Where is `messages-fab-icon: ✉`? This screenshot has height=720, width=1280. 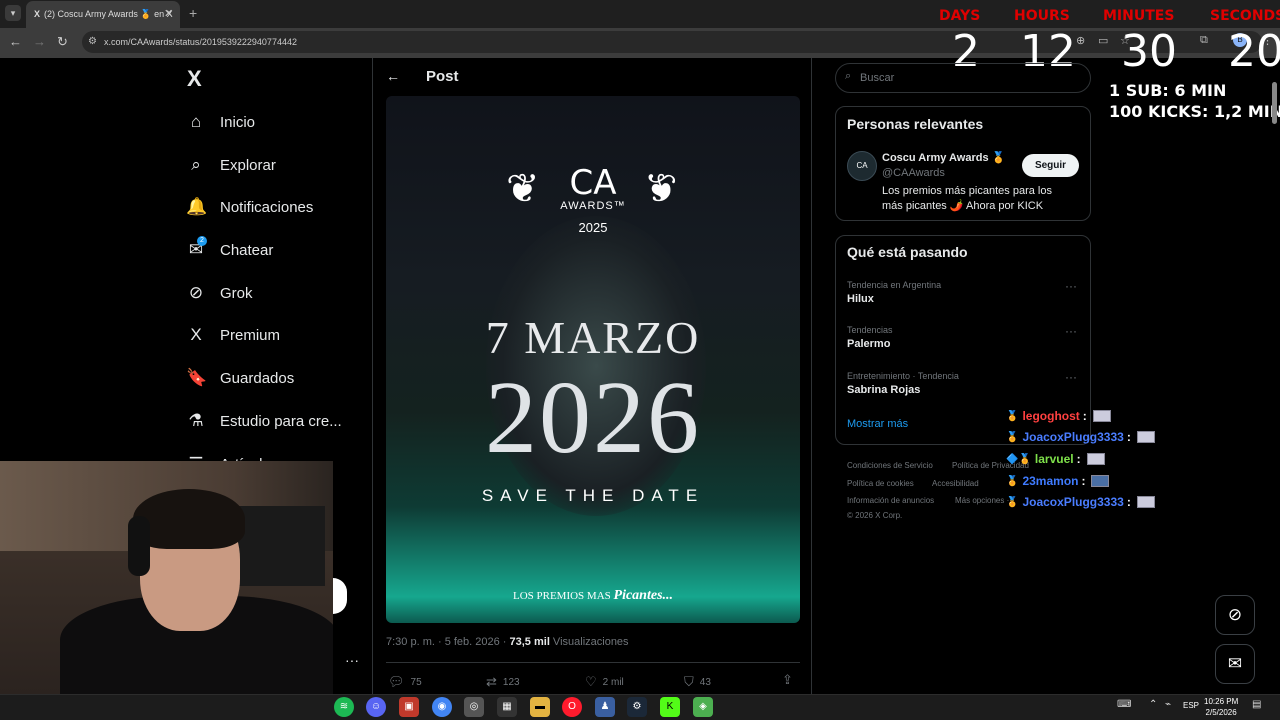 messages-fab-icon: ✉ is located at coordinates (1235, 664).